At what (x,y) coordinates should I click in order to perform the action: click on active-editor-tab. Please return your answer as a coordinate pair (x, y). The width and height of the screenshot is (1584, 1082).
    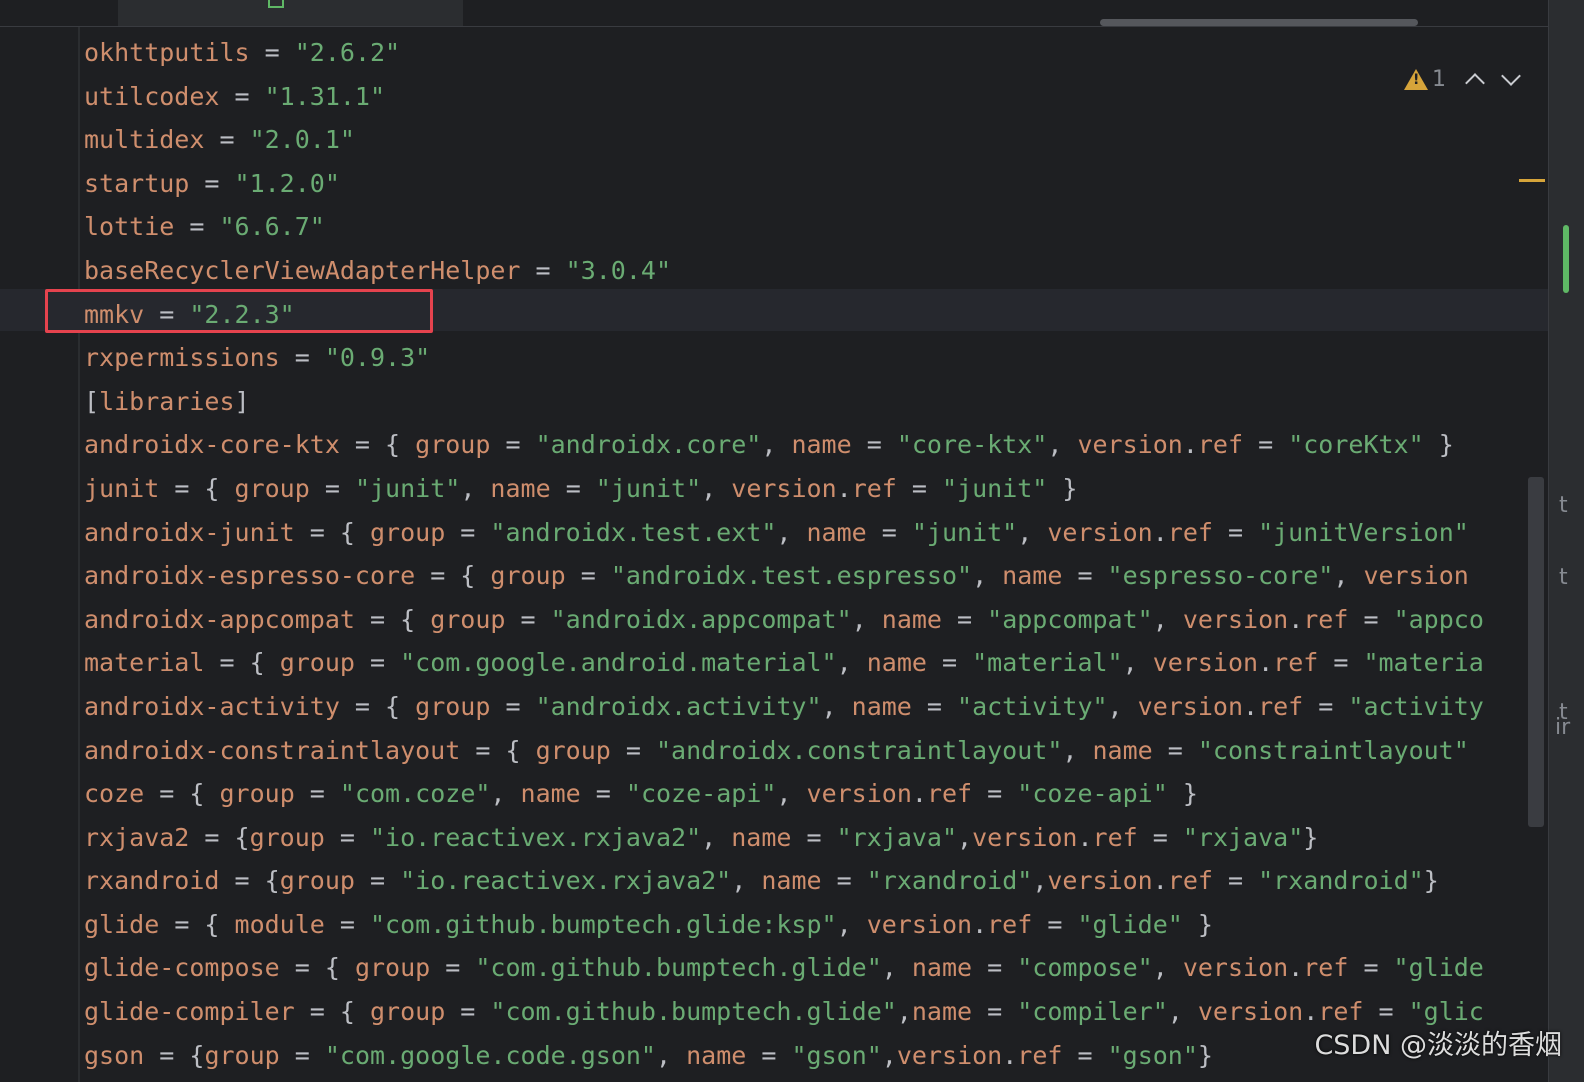
    Looking at the image, I should click on (290, 13).